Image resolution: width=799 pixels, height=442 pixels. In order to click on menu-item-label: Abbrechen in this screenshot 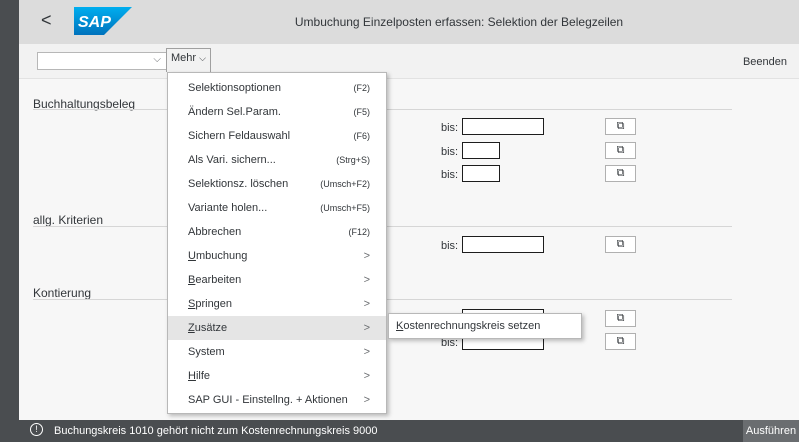, I will do `click(215, 232)`.